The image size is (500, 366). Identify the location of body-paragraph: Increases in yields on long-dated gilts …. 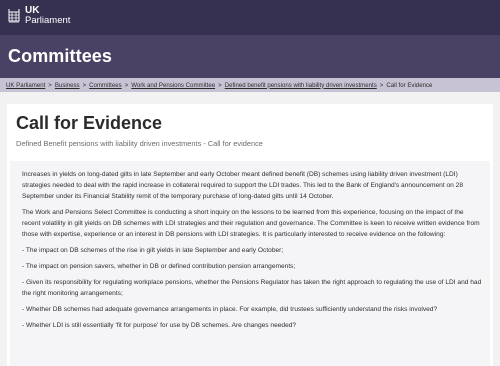
(242, 185).